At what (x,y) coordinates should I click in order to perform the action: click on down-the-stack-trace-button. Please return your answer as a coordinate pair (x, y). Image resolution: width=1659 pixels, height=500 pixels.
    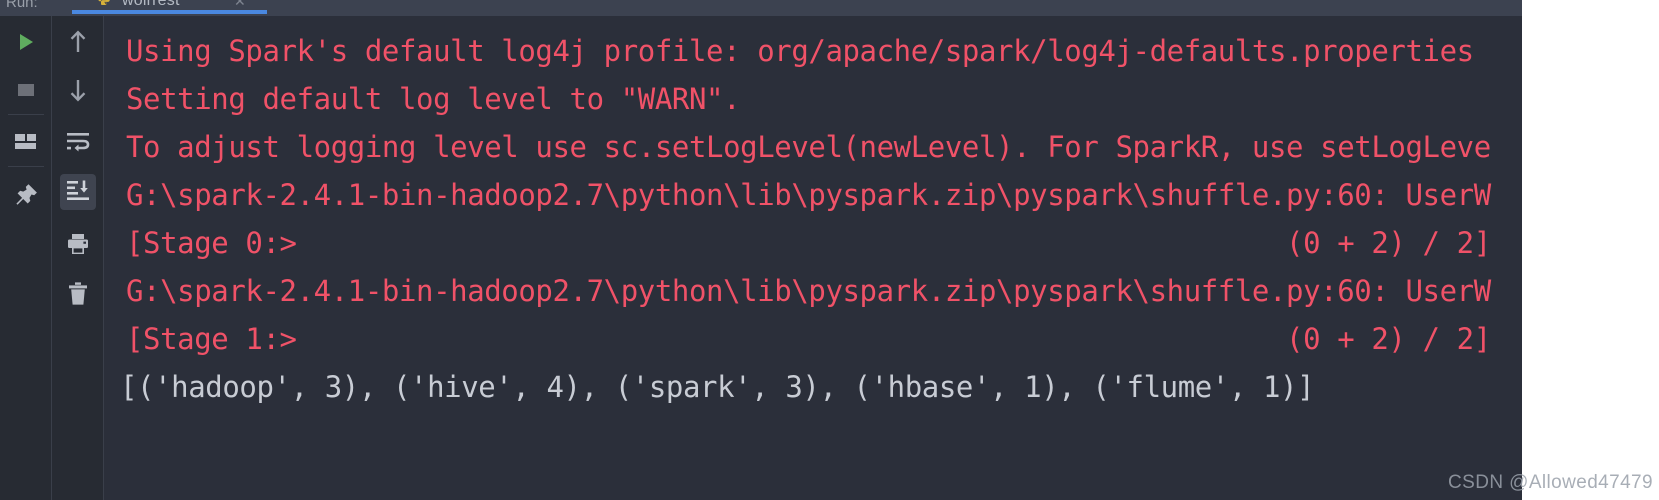
    Looking at the image, I should click on (78, 92).